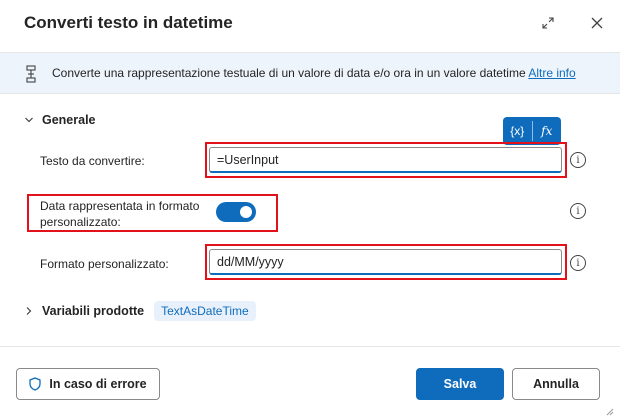 The image size is (620, 420). What do you see at coordinates (460, 384) in the screenshot?
I see `save-button: Salva` at bounding box center [460, 384].